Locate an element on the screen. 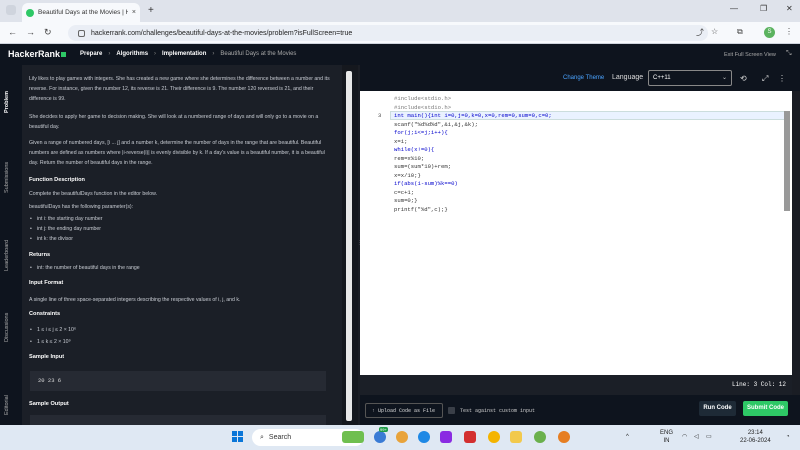 This screenshot has height=450, width=800. input-format-heading: Input Format is located at coordinates (46, 283).